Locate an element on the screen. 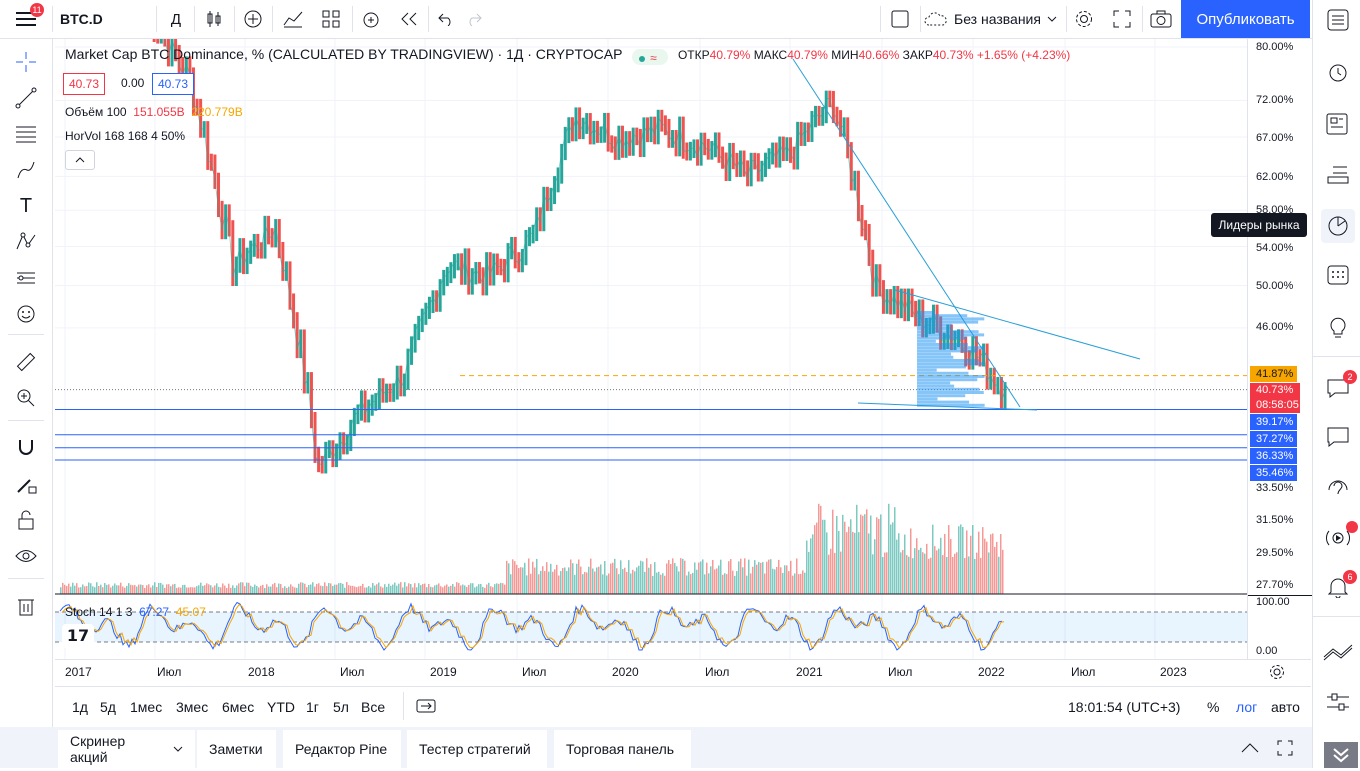 This screenshot has height=771, width=1360. expand-panel-button is located at coordinates (1250, 748).